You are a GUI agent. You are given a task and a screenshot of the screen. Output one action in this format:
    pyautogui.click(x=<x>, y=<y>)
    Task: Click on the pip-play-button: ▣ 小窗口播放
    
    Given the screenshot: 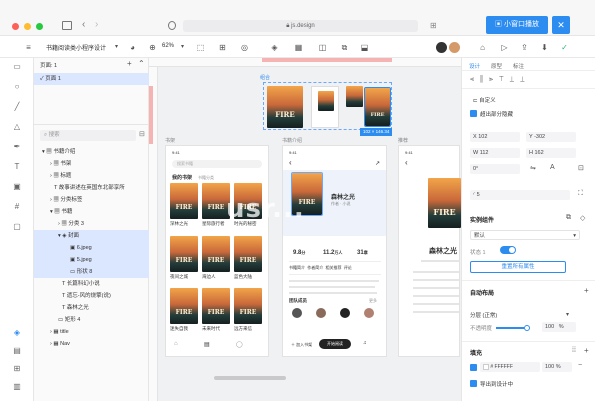 What is the action you would take?
    pyautogui.click(x=517, y=25)
    